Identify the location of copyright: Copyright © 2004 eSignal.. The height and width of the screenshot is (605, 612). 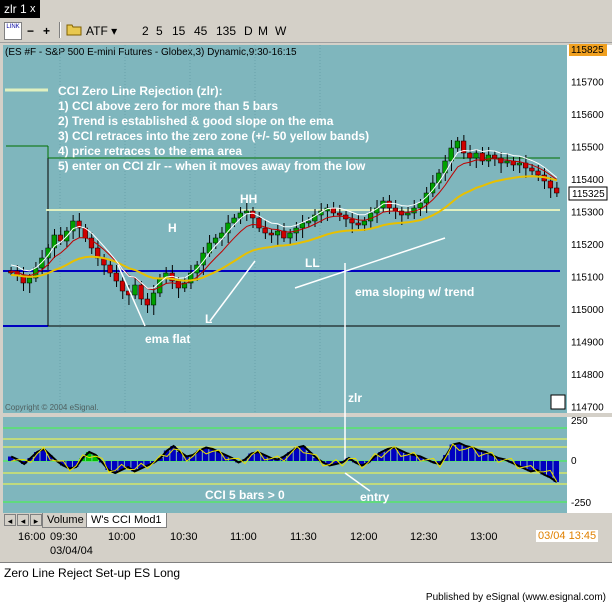
(52, 407).